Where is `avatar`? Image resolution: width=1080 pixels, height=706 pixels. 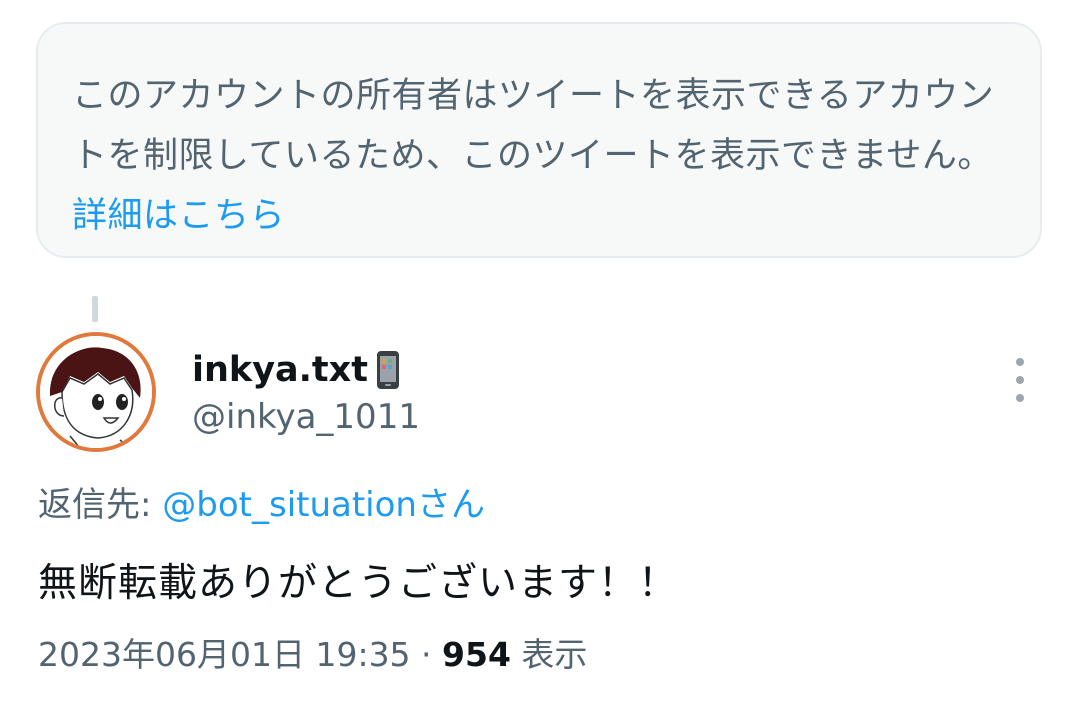 avatar is located at coordinates (96, 392).